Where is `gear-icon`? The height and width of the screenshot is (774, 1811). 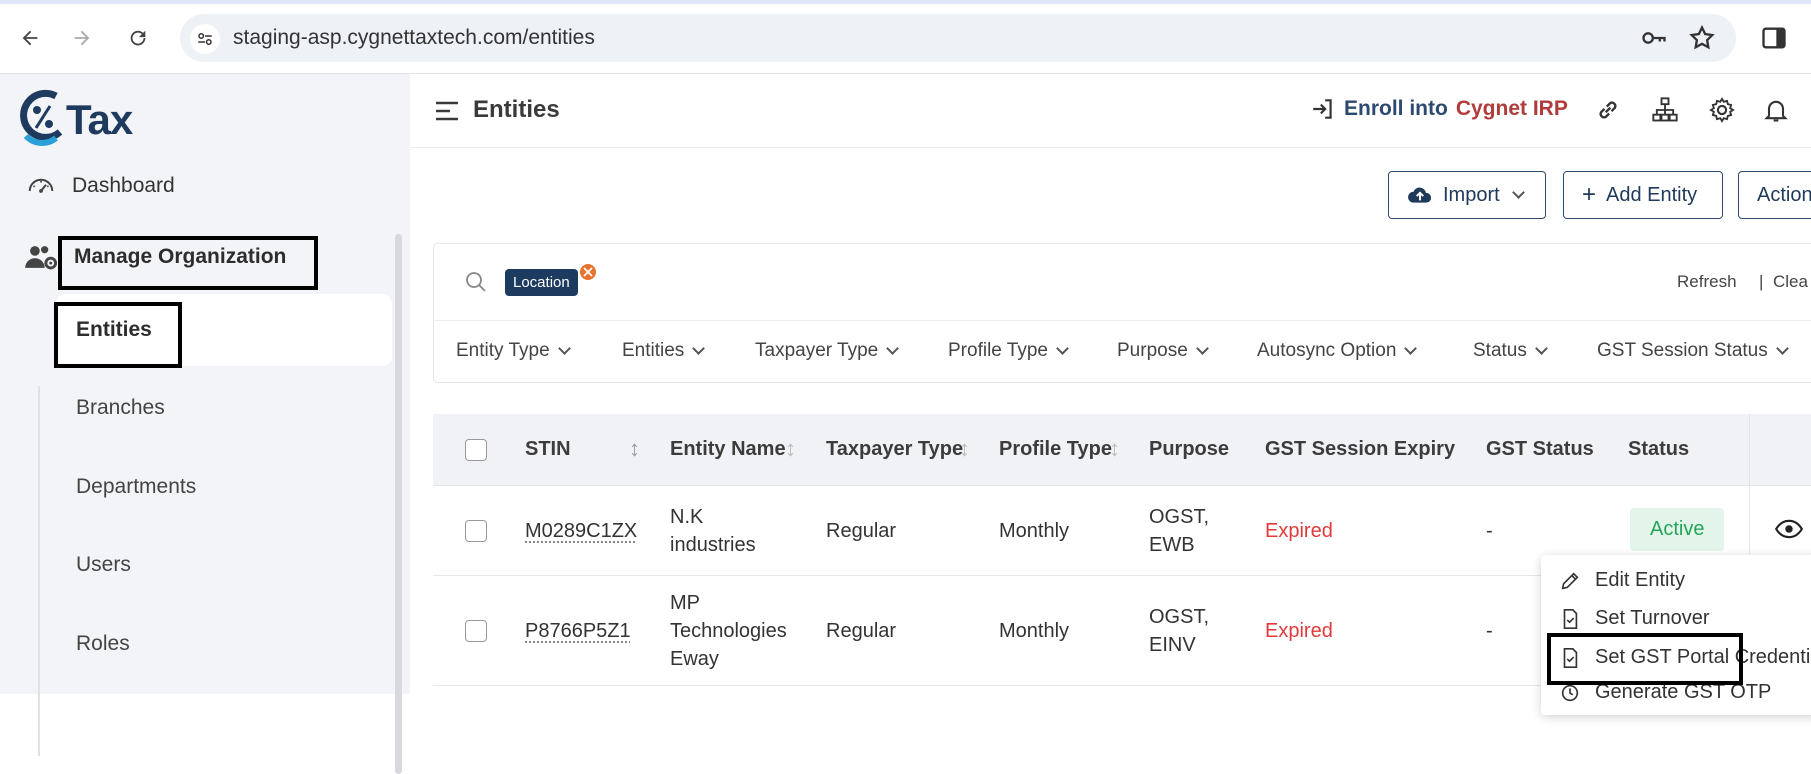
gear-icon is located at coordinates (1722, 112).